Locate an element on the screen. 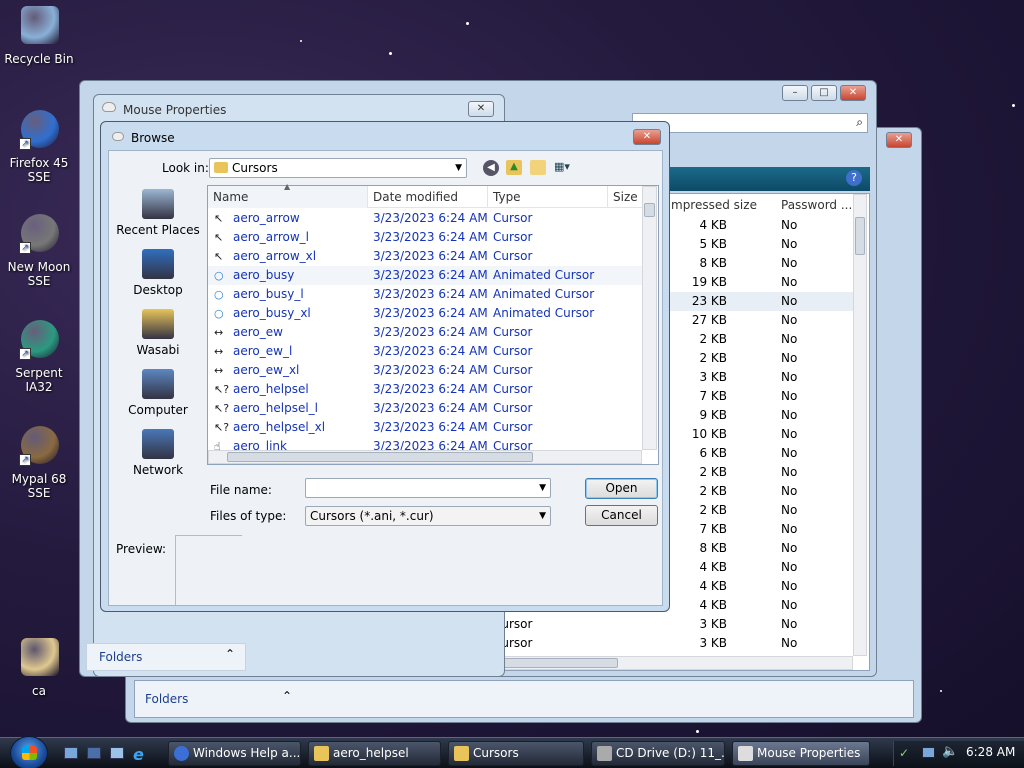 The image size is (1024, 768). file-name-input: ▼ is located at coordinates (428, 488).